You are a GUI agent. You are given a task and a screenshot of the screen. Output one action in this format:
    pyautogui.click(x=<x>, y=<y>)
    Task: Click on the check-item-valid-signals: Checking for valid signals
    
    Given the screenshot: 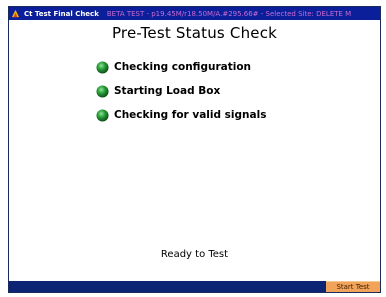 What is the action you would take?
    pyautogui.click(x=181, y=115)
    